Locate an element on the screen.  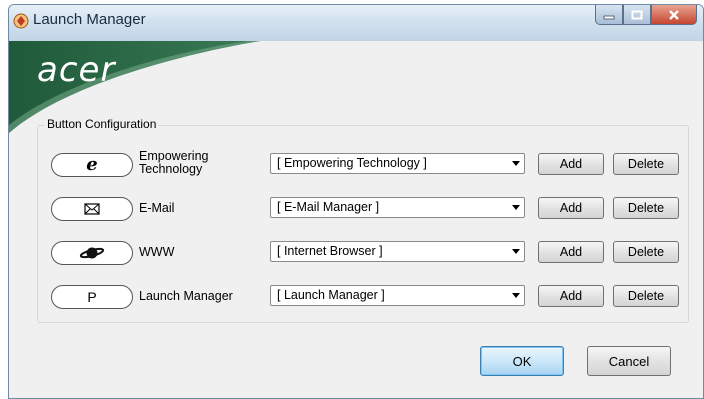
row-label: E-Mail is located at coordinates (157, 208).